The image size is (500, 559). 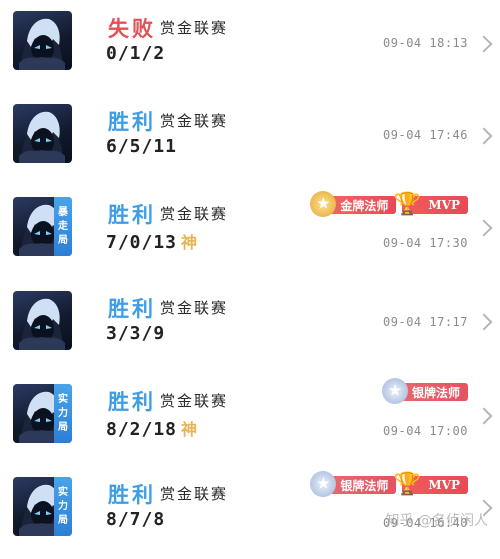 I want to click on watermark: 知乎 @名侦闲人, so click(x=436, y=521).